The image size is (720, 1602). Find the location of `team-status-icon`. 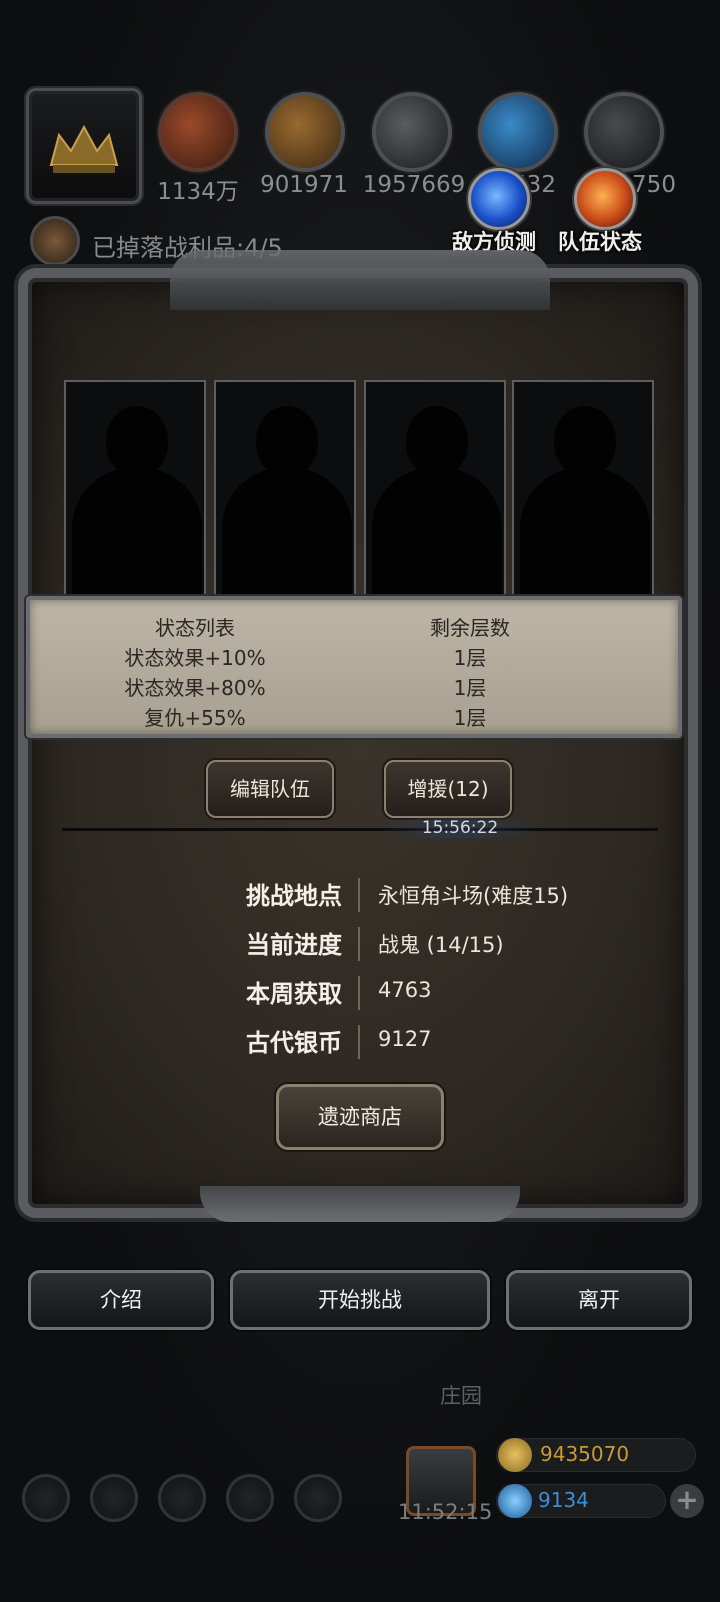

team-status-icon is located at coordinates (605, 199).